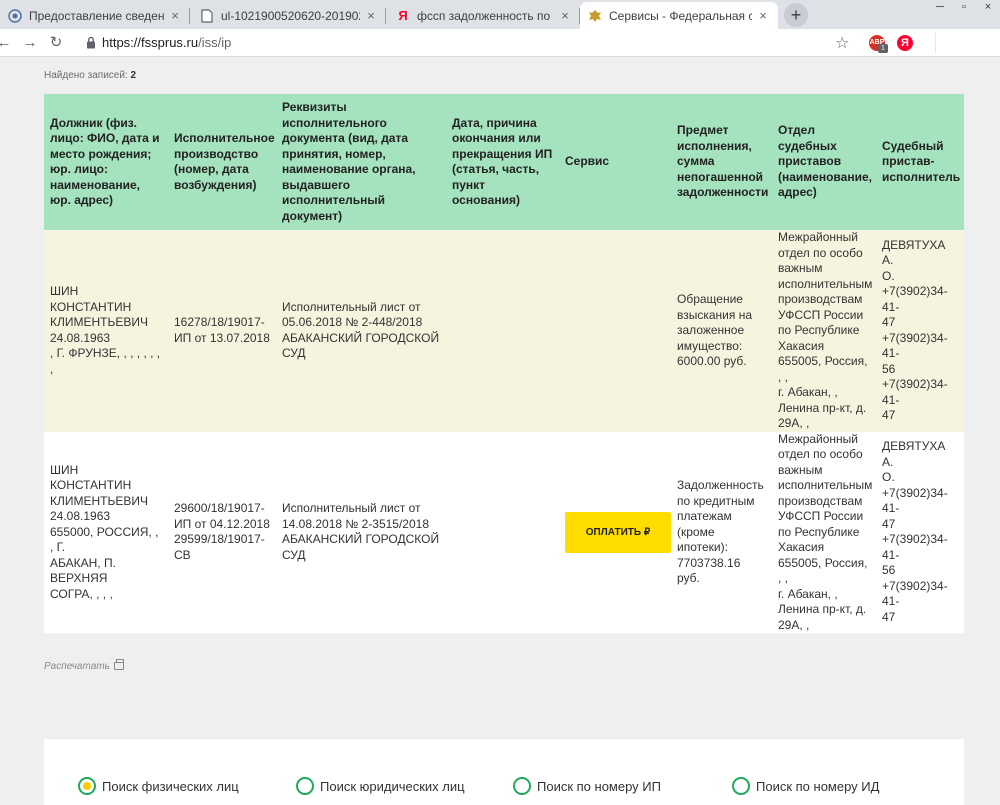 This screenshot has height=805, width=1000. I want to click on url-host: https://fssprus.ru, so click(150, 42).